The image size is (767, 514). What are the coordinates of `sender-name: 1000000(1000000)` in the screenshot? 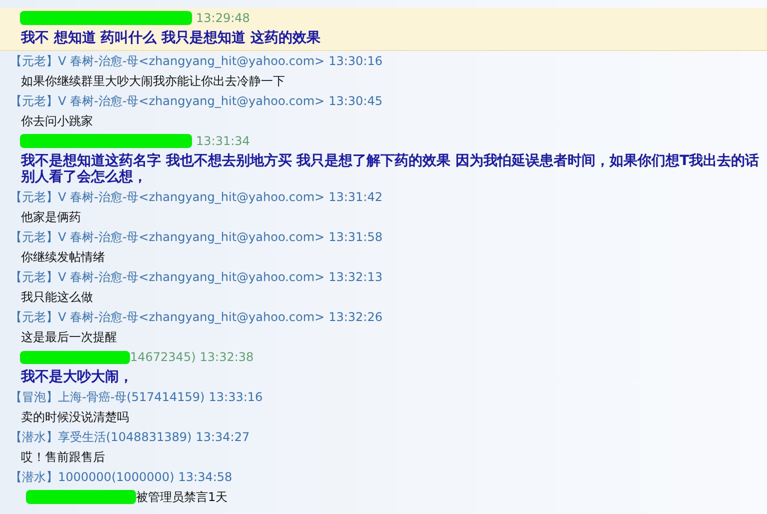 It's located at (116, 477).